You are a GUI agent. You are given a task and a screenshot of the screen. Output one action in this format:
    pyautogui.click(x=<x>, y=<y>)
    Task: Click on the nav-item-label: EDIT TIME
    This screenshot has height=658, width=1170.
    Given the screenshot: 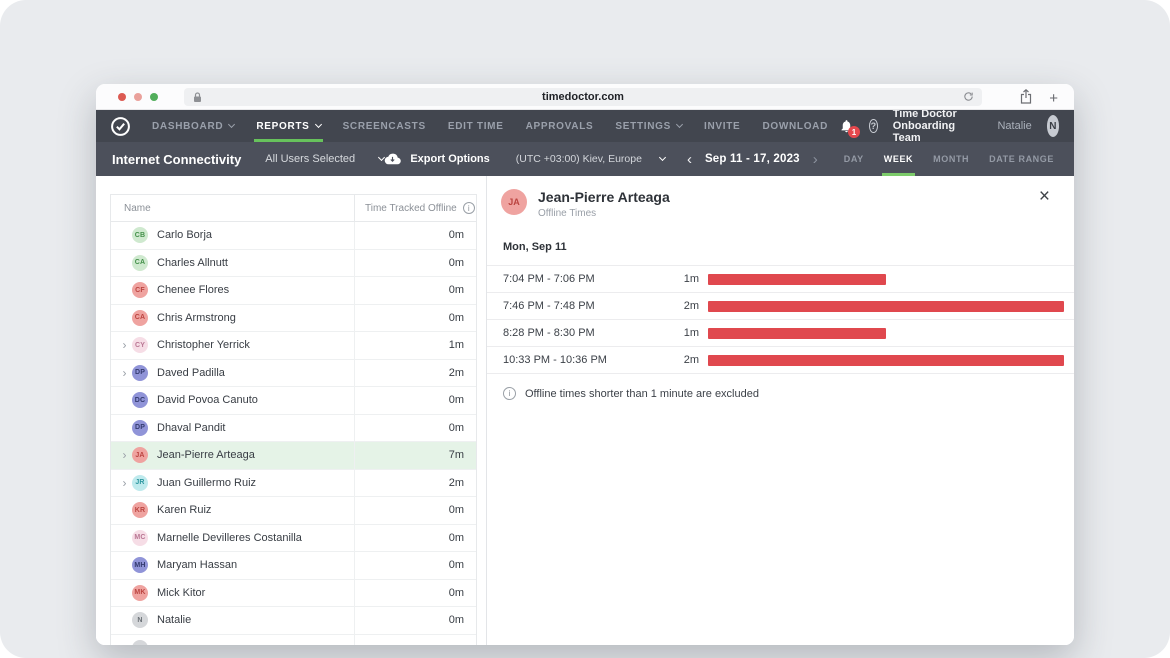 What is the action you would take?
    pyautogui.click(x=475, y=126)
    